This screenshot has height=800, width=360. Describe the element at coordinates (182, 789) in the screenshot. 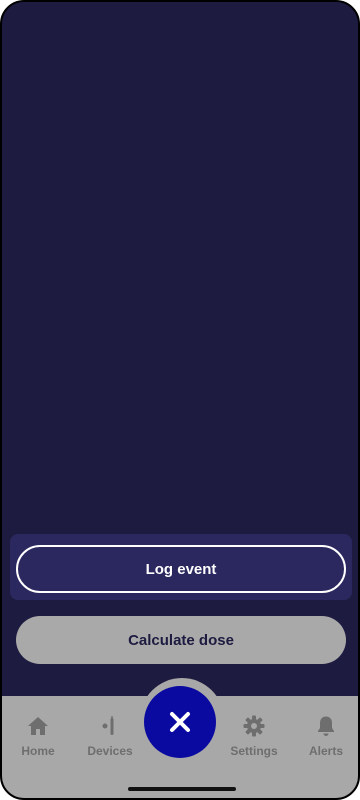

I see `home-indicator` at that location.